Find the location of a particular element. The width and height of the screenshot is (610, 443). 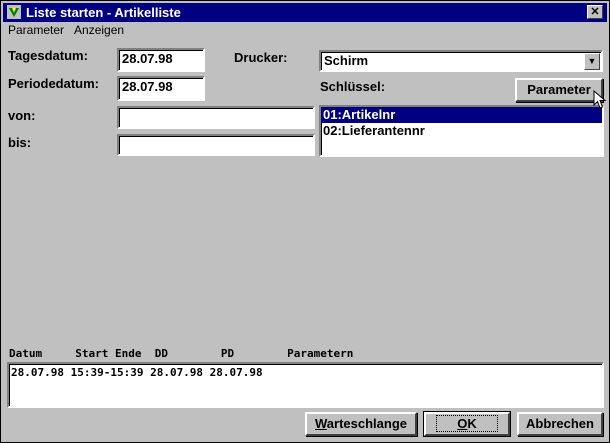

queue-button: Warteschlange is located at coordinates (361, 424).